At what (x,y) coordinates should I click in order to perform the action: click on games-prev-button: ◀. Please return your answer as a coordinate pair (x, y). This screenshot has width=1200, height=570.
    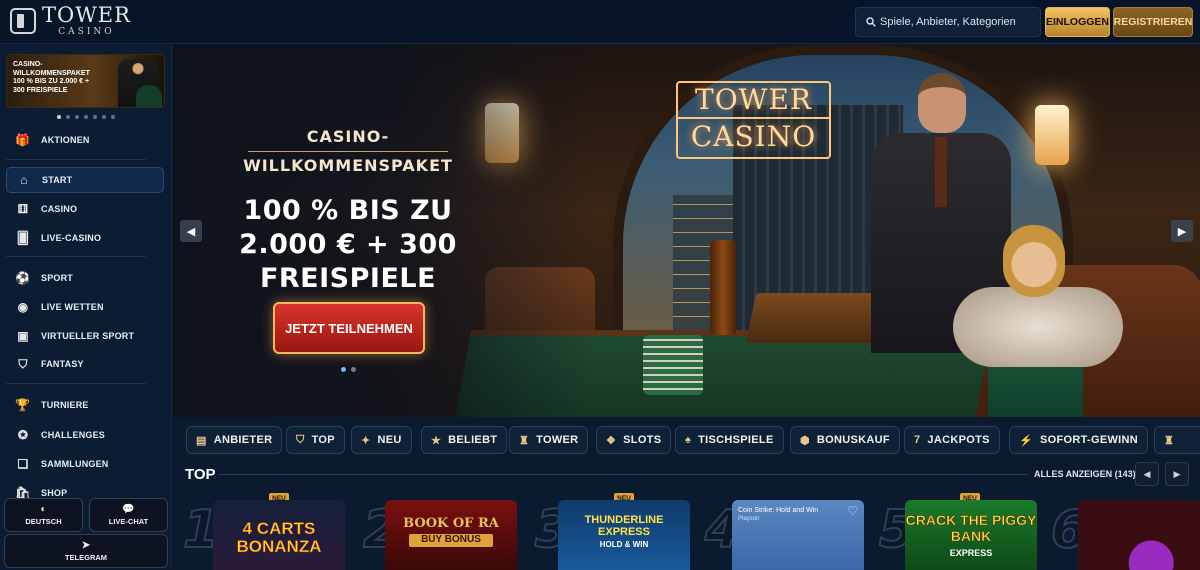
    Looking at the image, I should click on (1147, 474).